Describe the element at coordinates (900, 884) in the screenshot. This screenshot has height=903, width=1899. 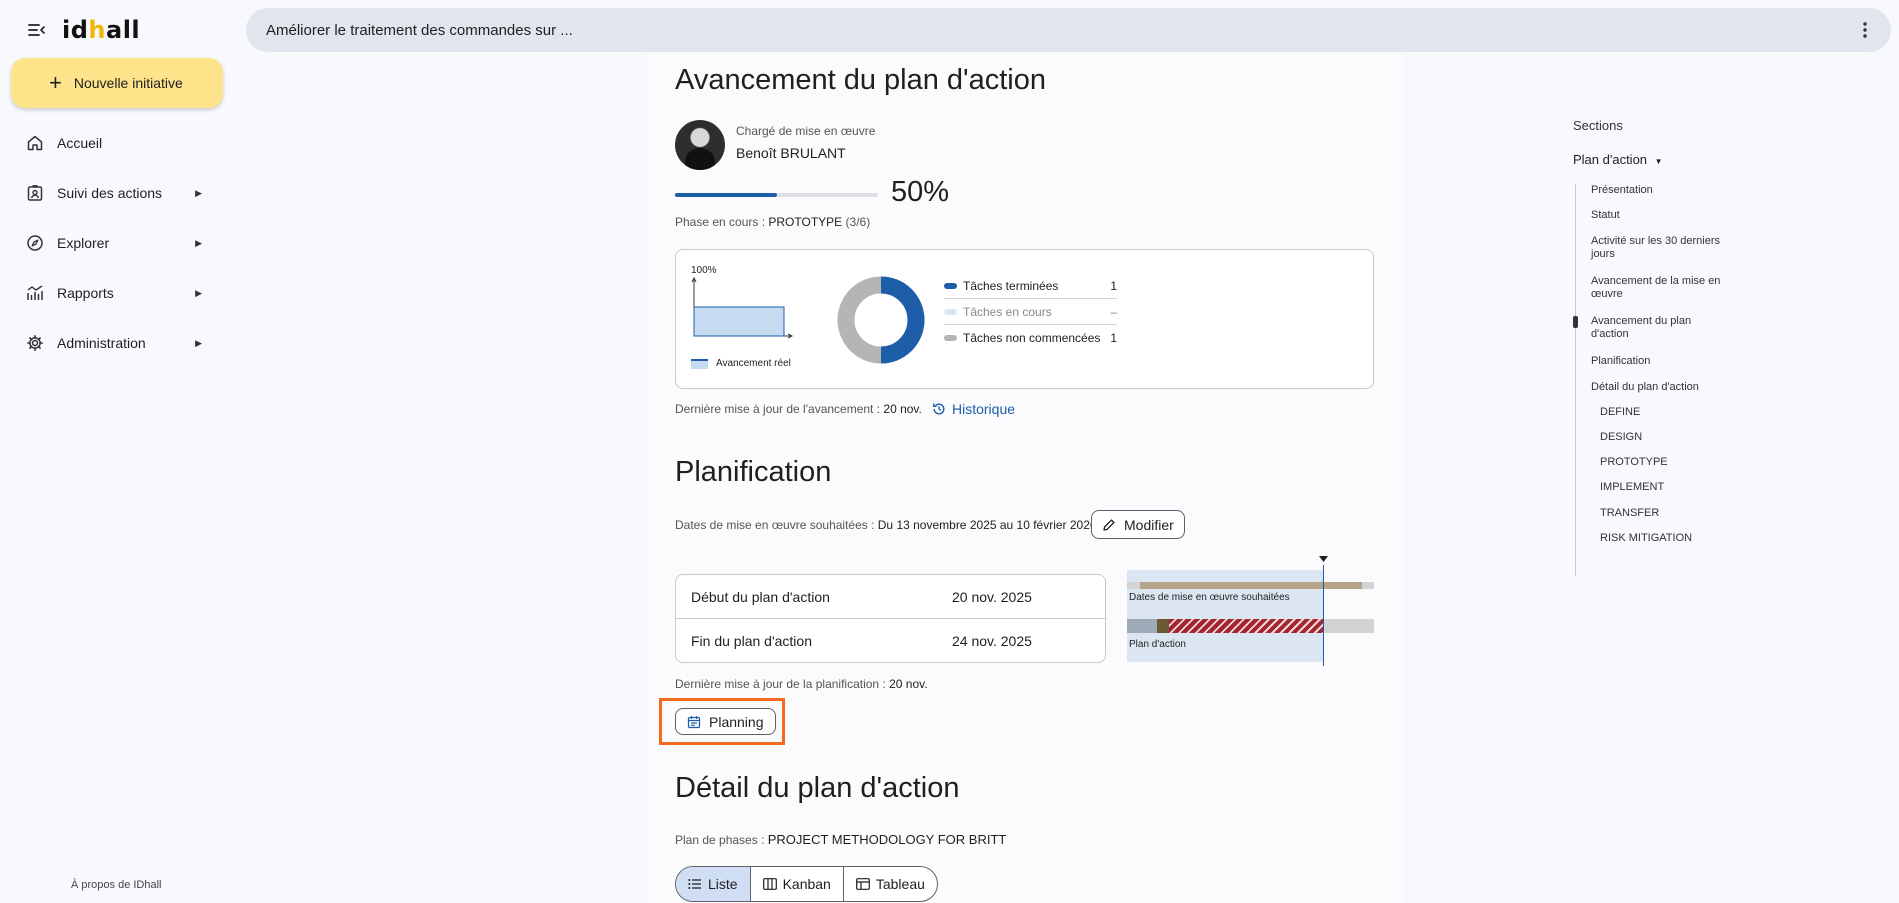
I see `view-label: Tableau` at that location.